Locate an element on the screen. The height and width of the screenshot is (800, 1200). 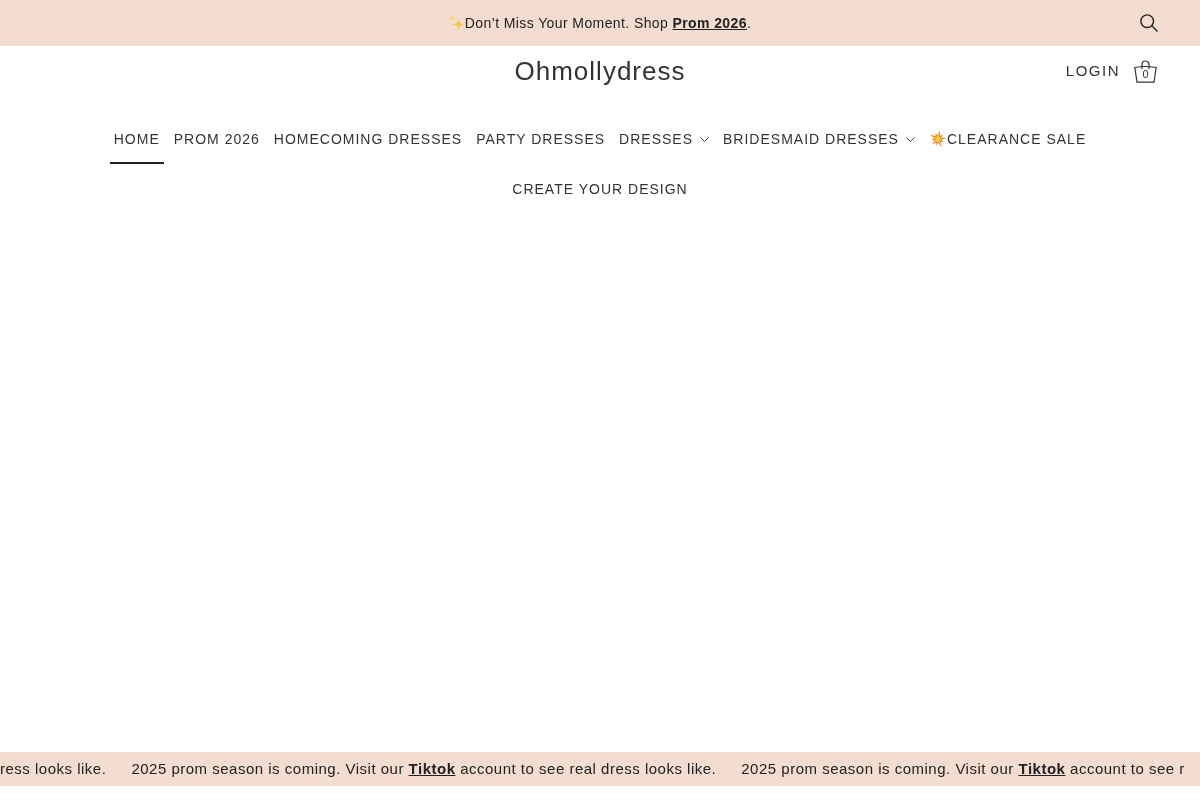
nav-link: CLEARANCE SALE is located at coordinates (1007, 139).